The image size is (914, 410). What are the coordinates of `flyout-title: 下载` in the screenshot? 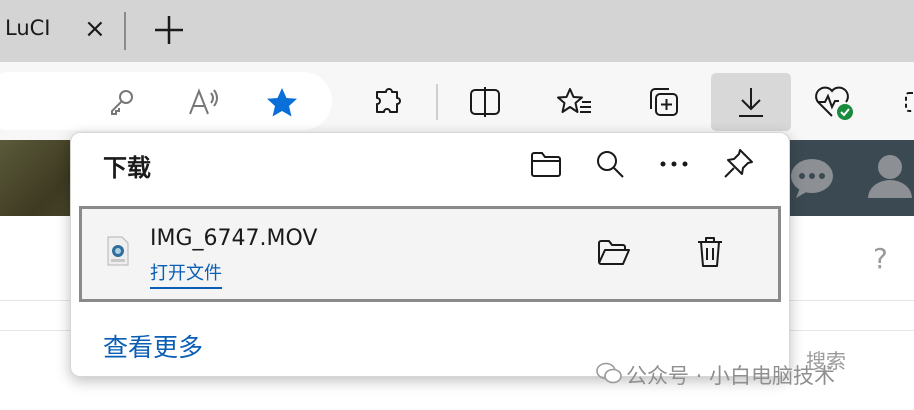 It's located at (127, 168).